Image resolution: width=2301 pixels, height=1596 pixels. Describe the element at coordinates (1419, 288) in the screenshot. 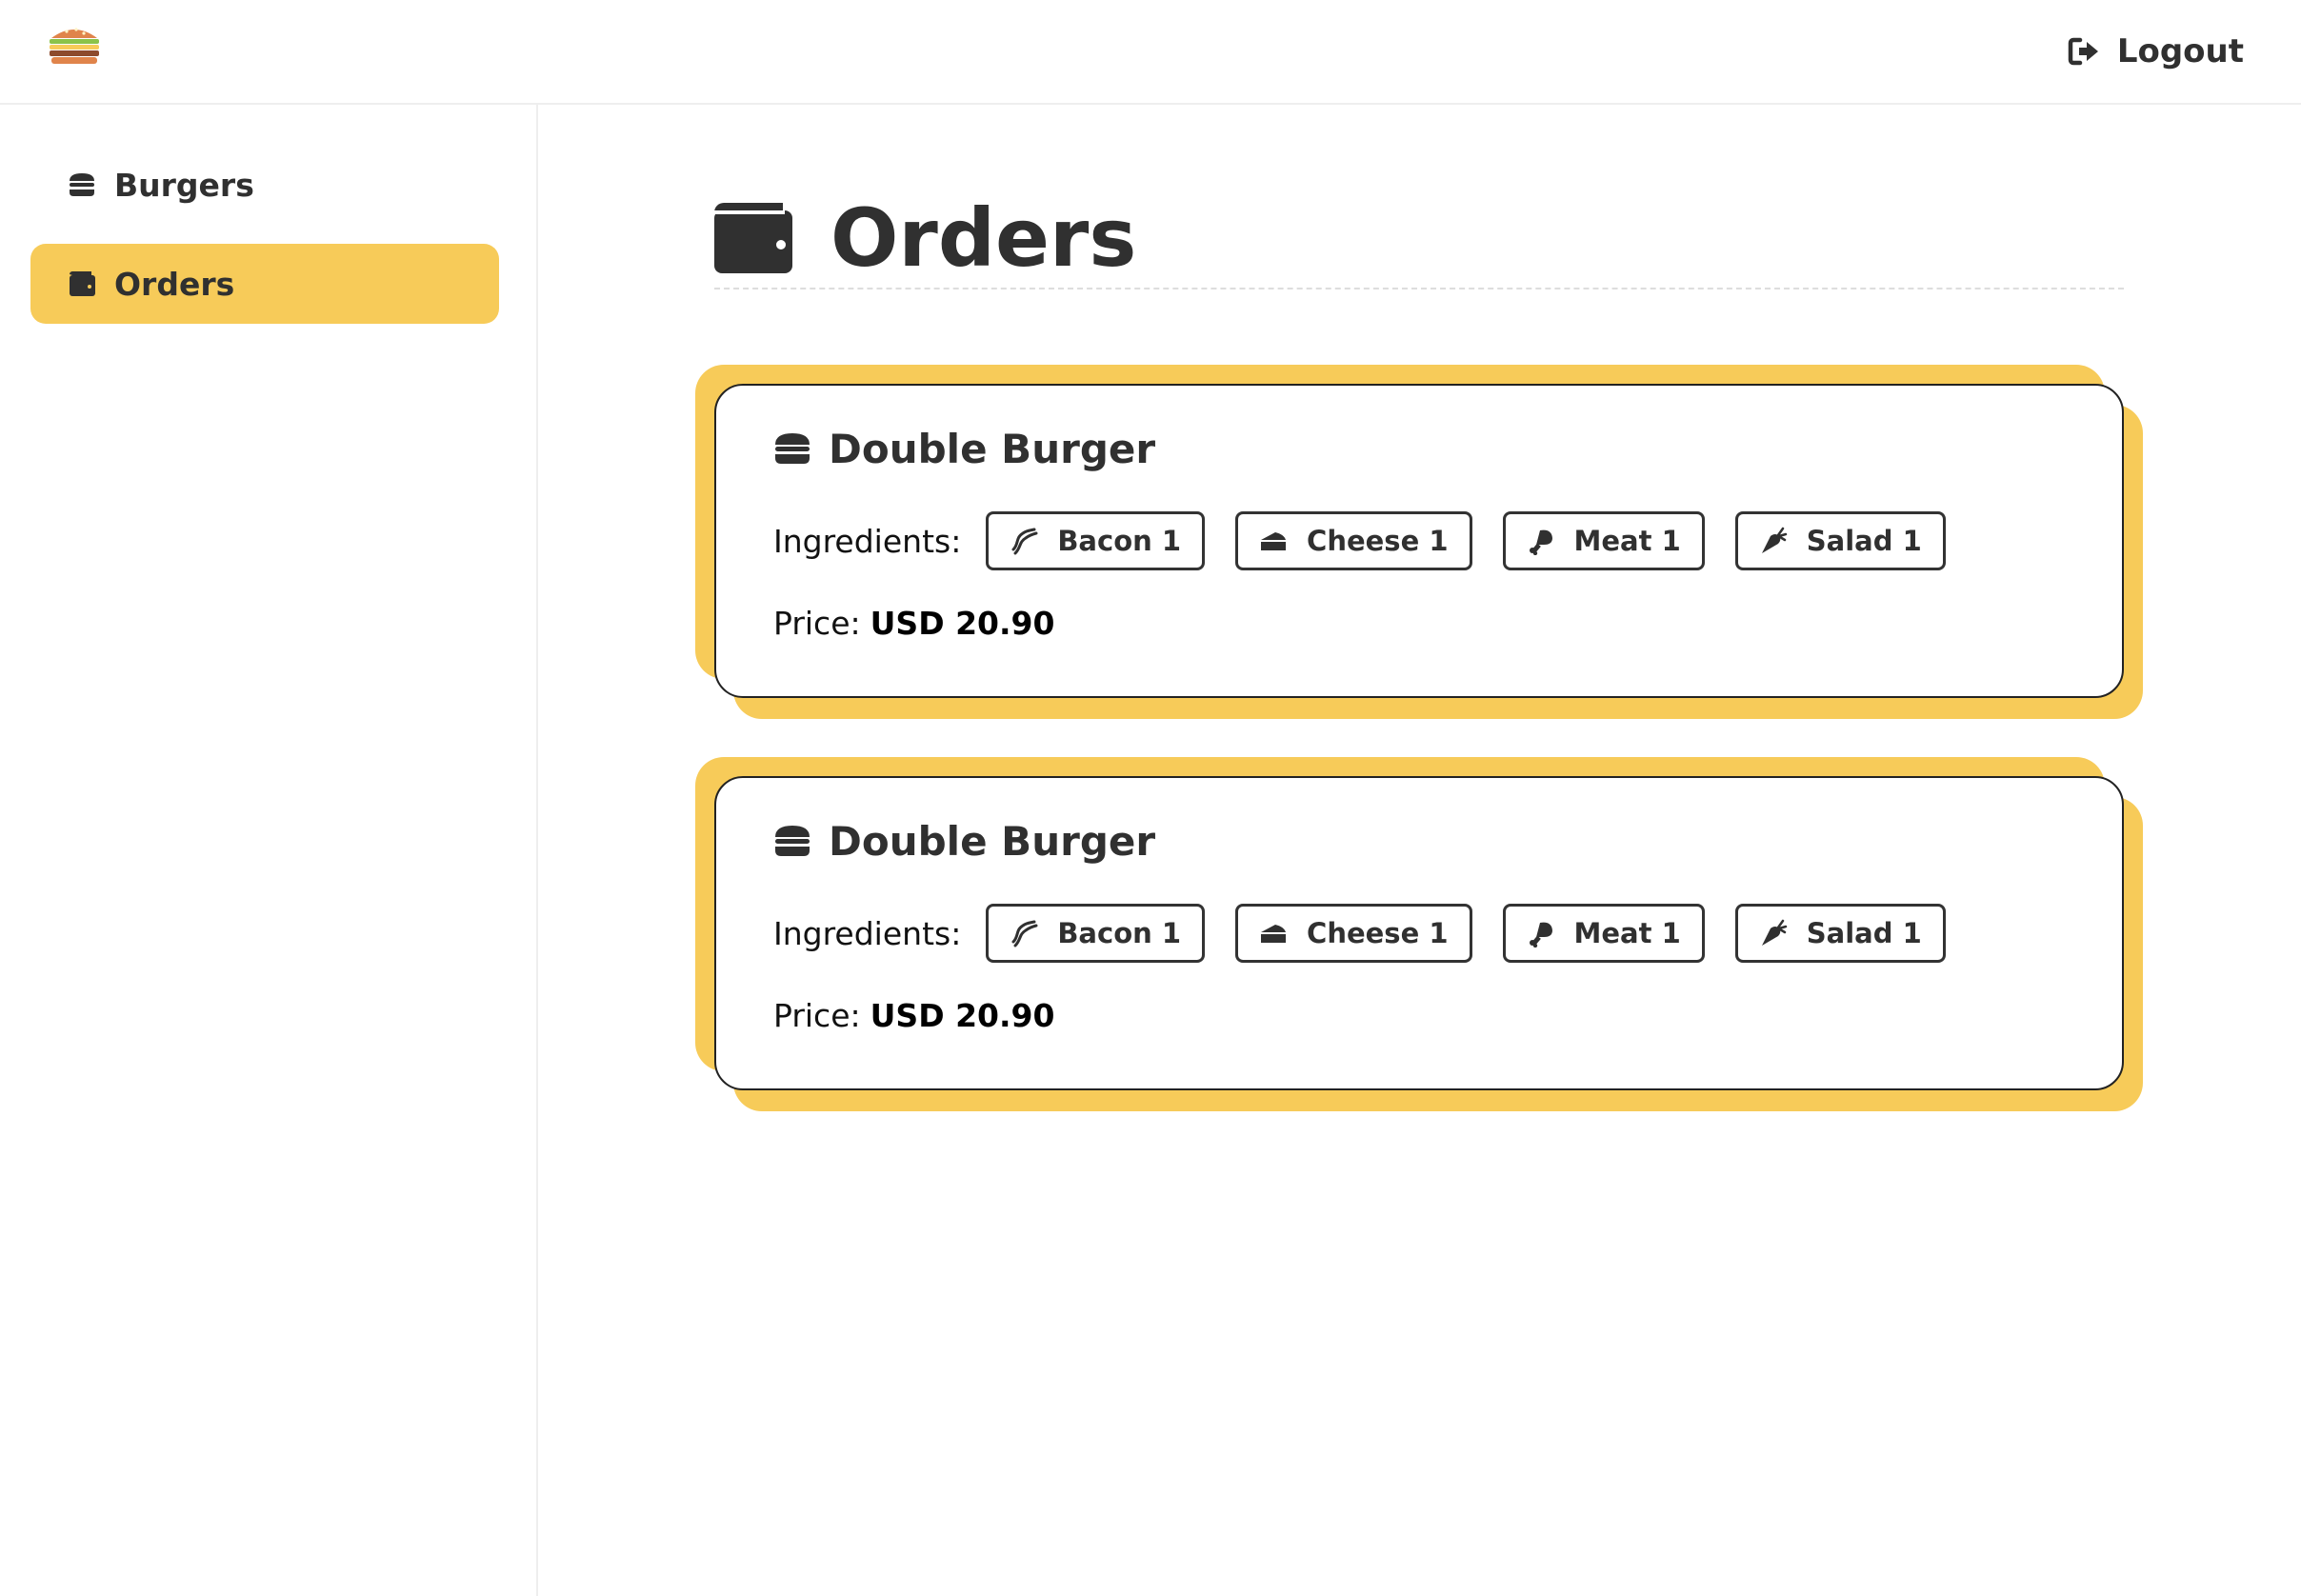

I see `title-divider` at that location.